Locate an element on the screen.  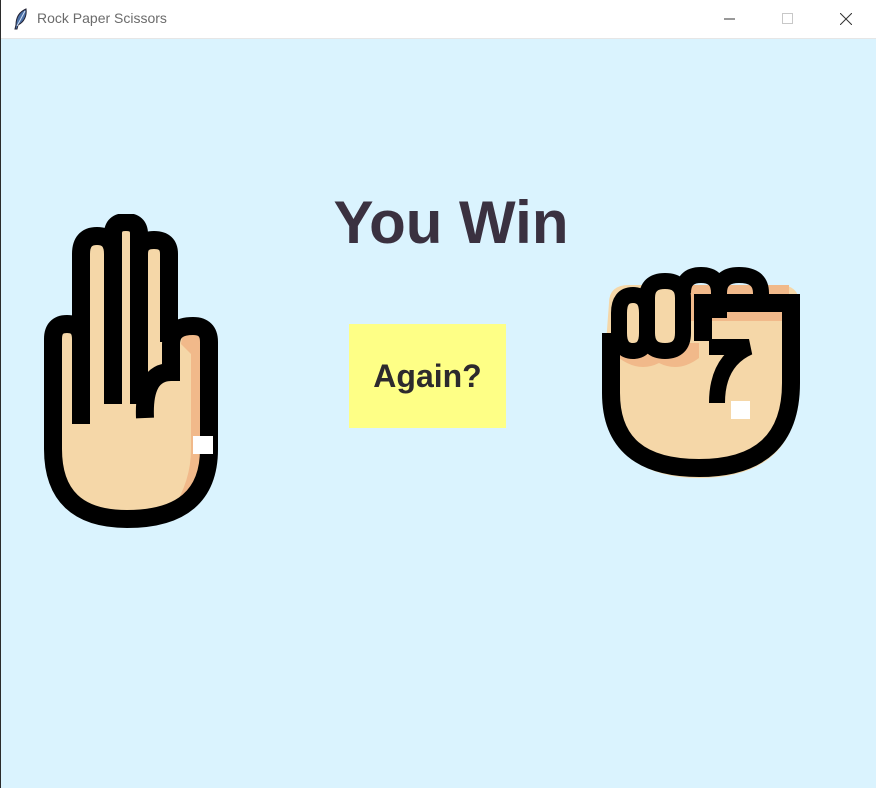
close-icon is located at coordinates (846, 19).